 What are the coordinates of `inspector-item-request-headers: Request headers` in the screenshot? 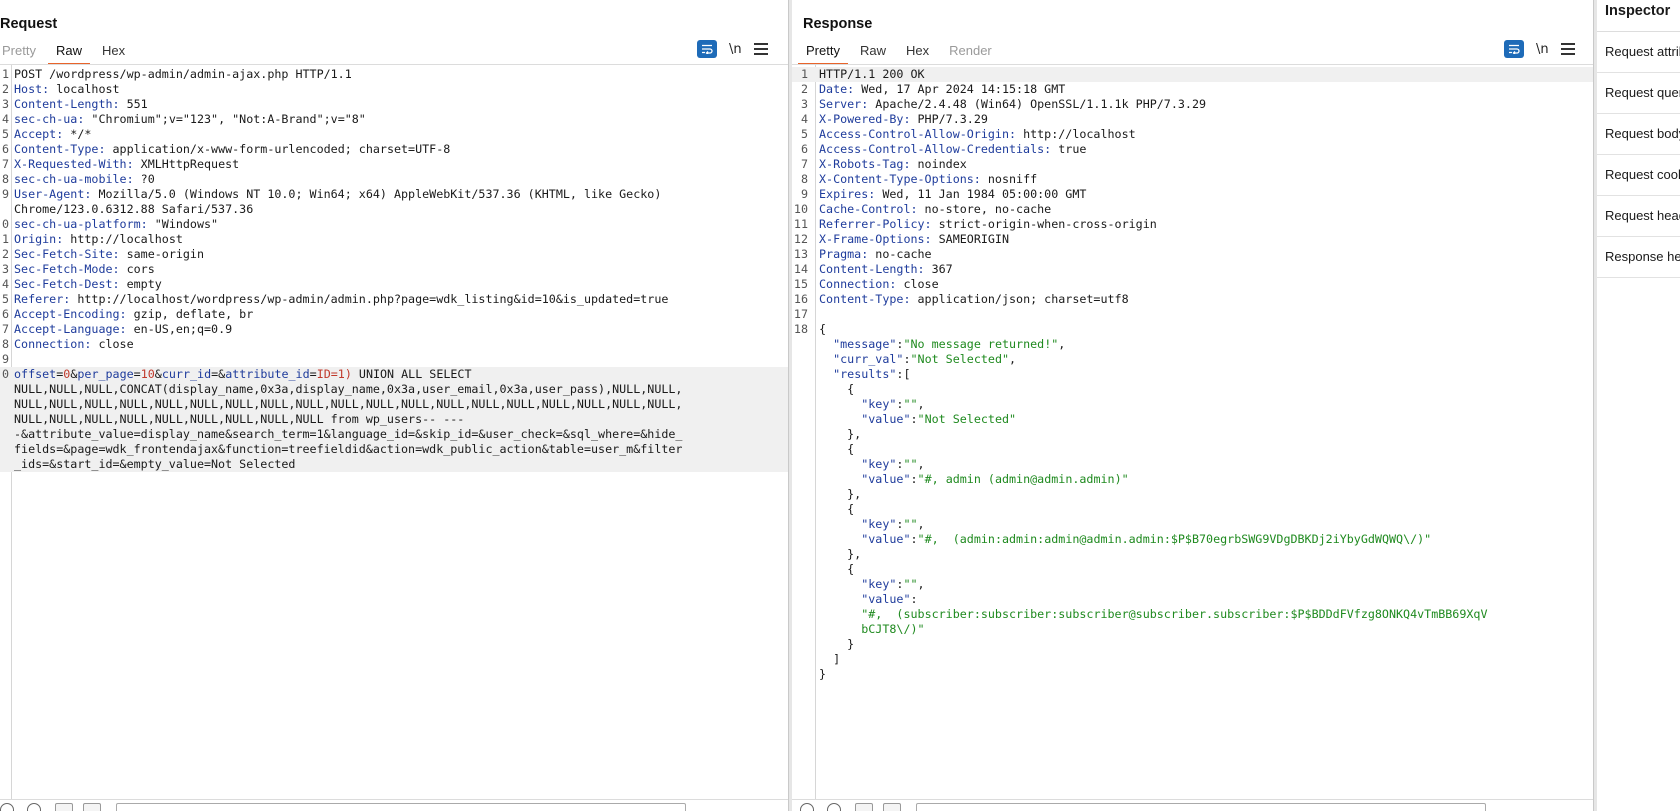 It's located at (1638, 216).